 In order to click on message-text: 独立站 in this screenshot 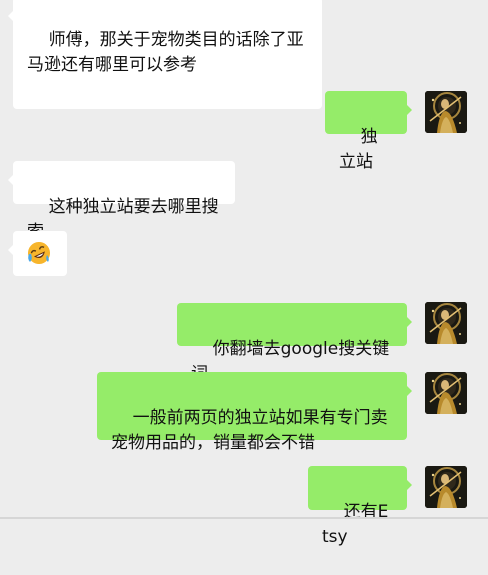, I will do `click(358, 149)`.